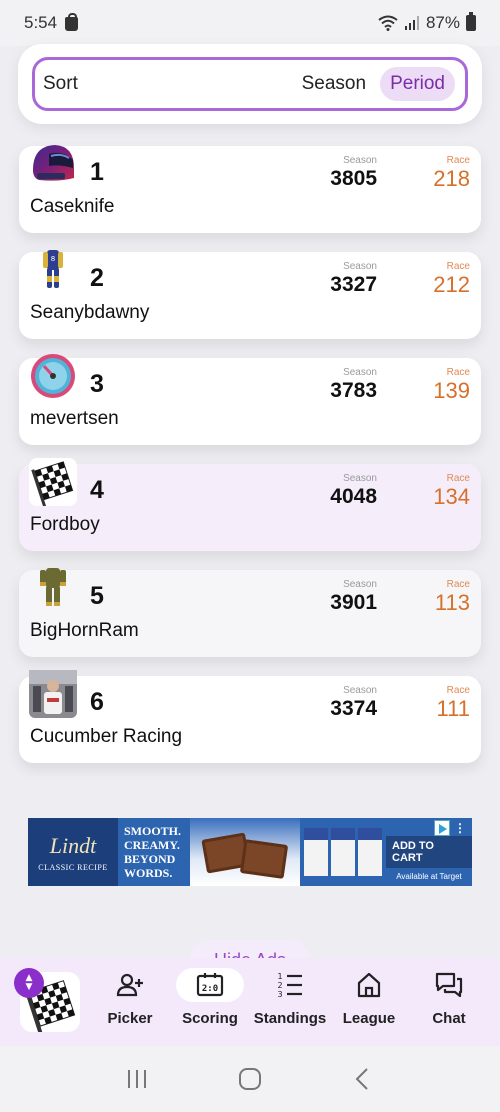 This screenshot has width=500, height=1112. Describe the element at coordinates (411, 23) in the screenshot. I see `signal-icon` at that location.